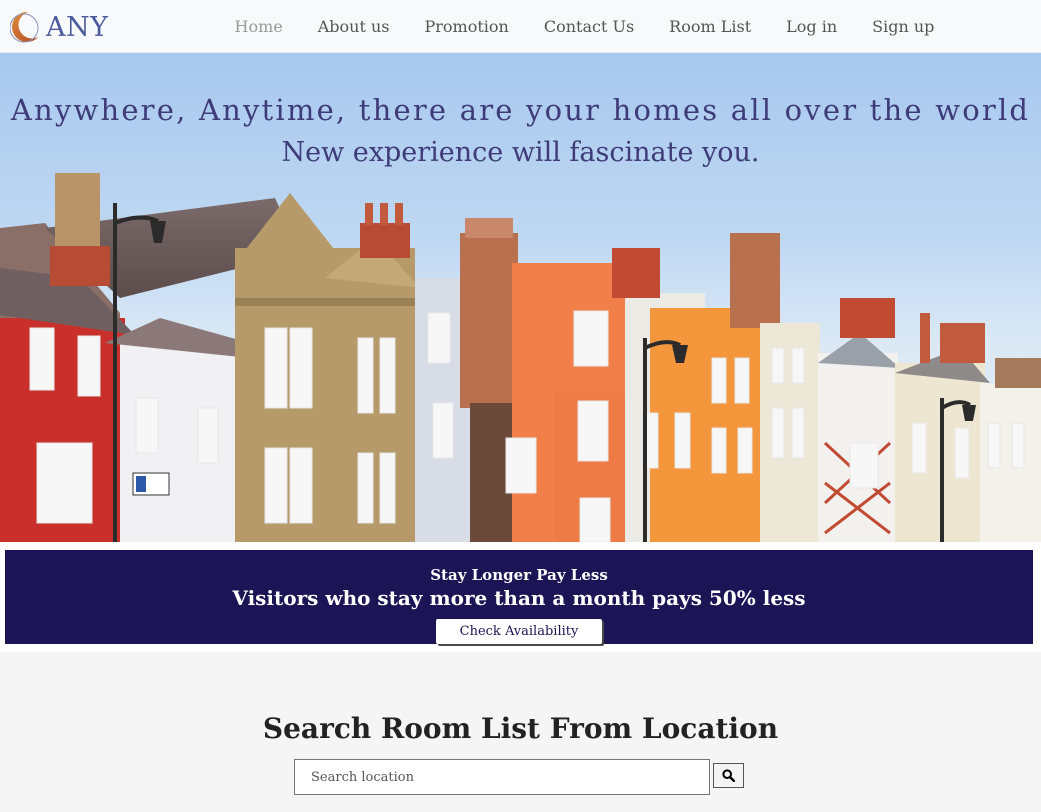 The height and width of the screenshot is (812, 1041). Describe the element at coordinates (710, 26) in the screenshot. I see `nav-room-list-link: Room List` at that location.